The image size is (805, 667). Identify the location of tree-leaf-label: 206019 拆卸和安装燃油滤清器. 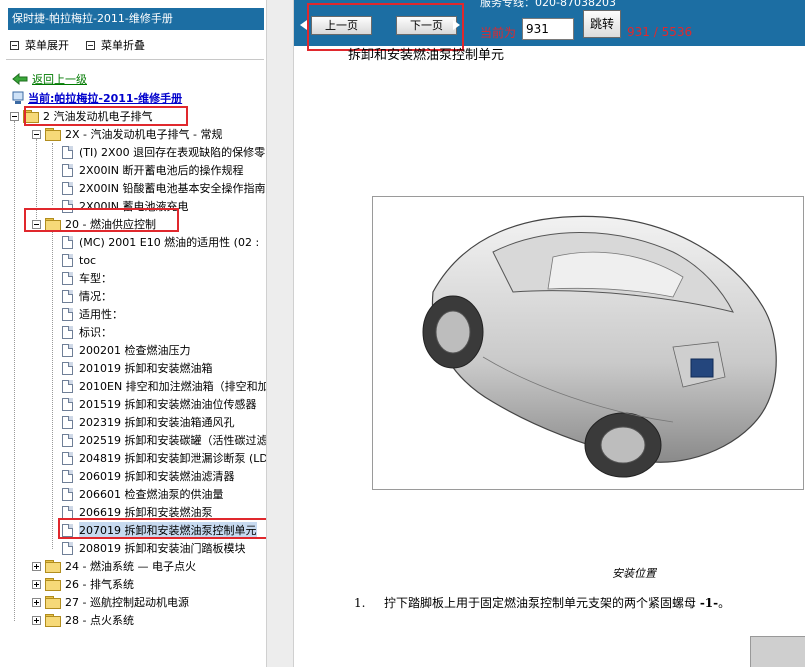
(157, 476).